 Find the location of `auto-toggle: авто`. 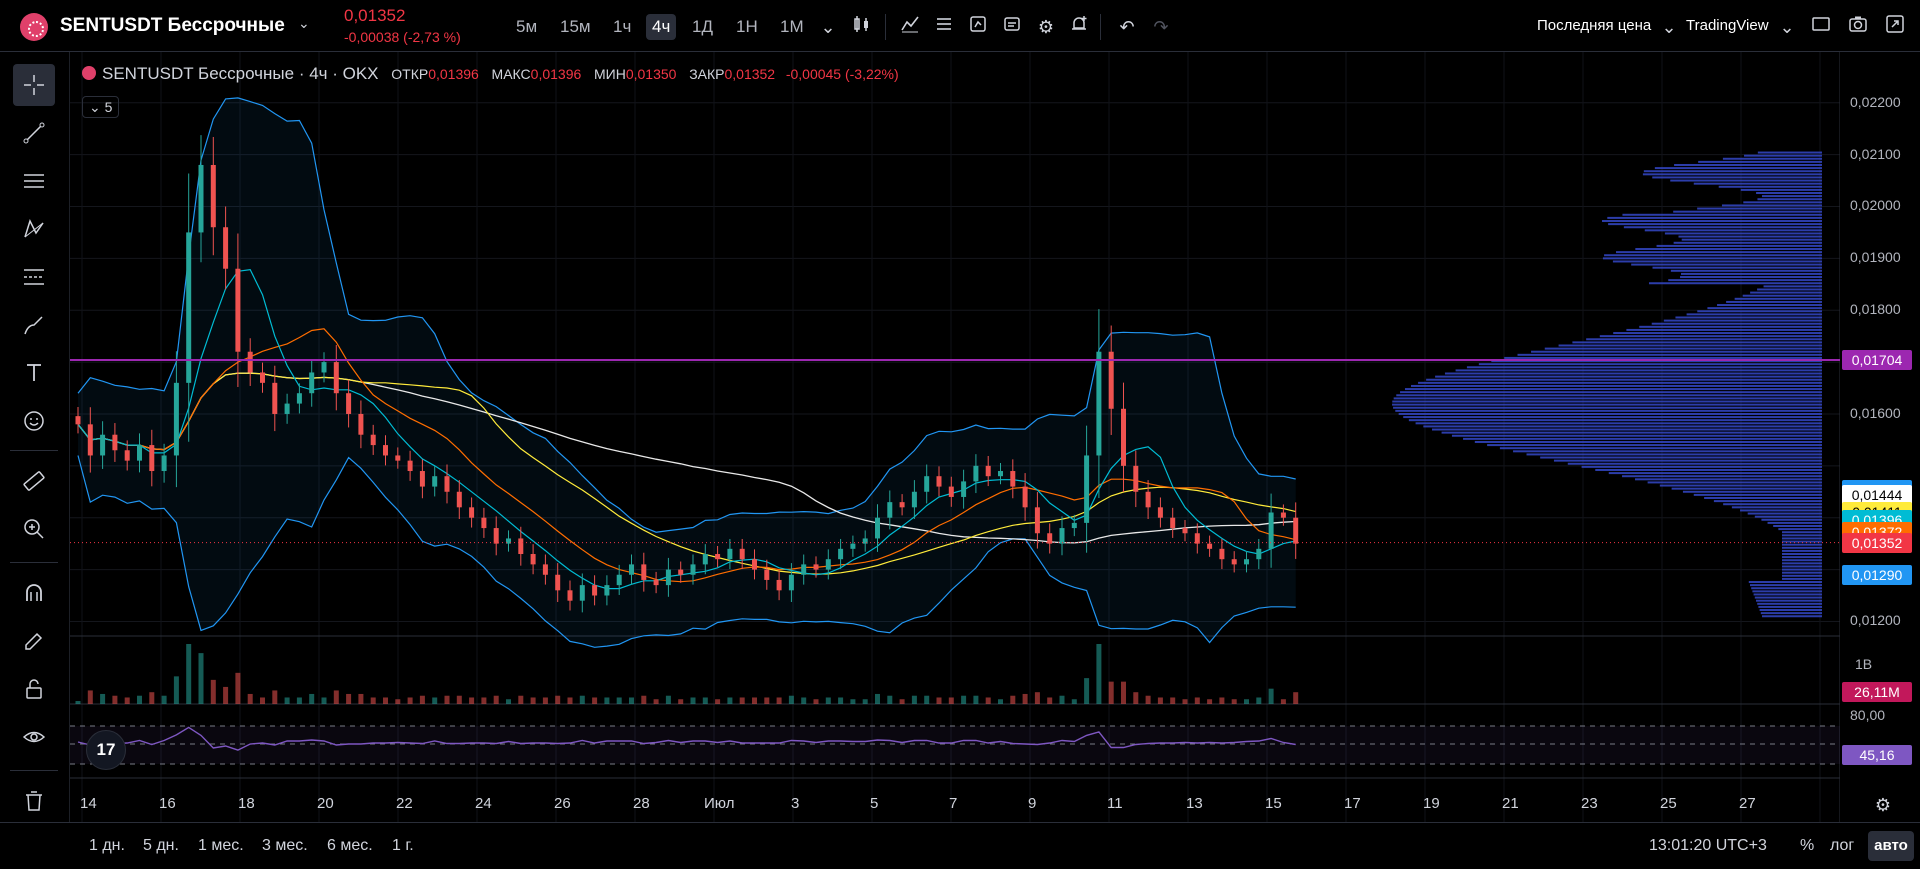

auto-toggle: авто is located at coordinates (1891, 846).